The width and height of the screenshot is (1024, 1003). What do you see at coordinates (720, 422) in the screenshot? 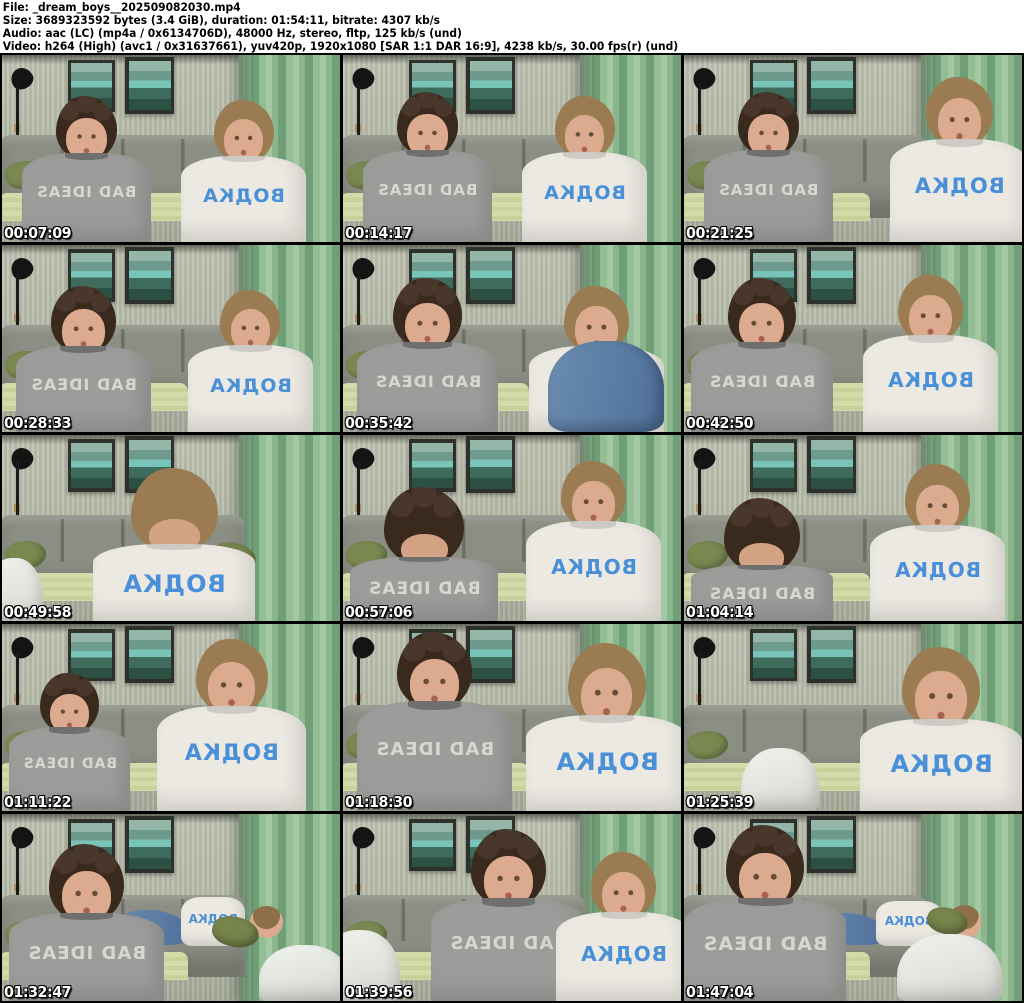
I see `timestamp-label: 00:42:50` at bounding box center [720, 422].